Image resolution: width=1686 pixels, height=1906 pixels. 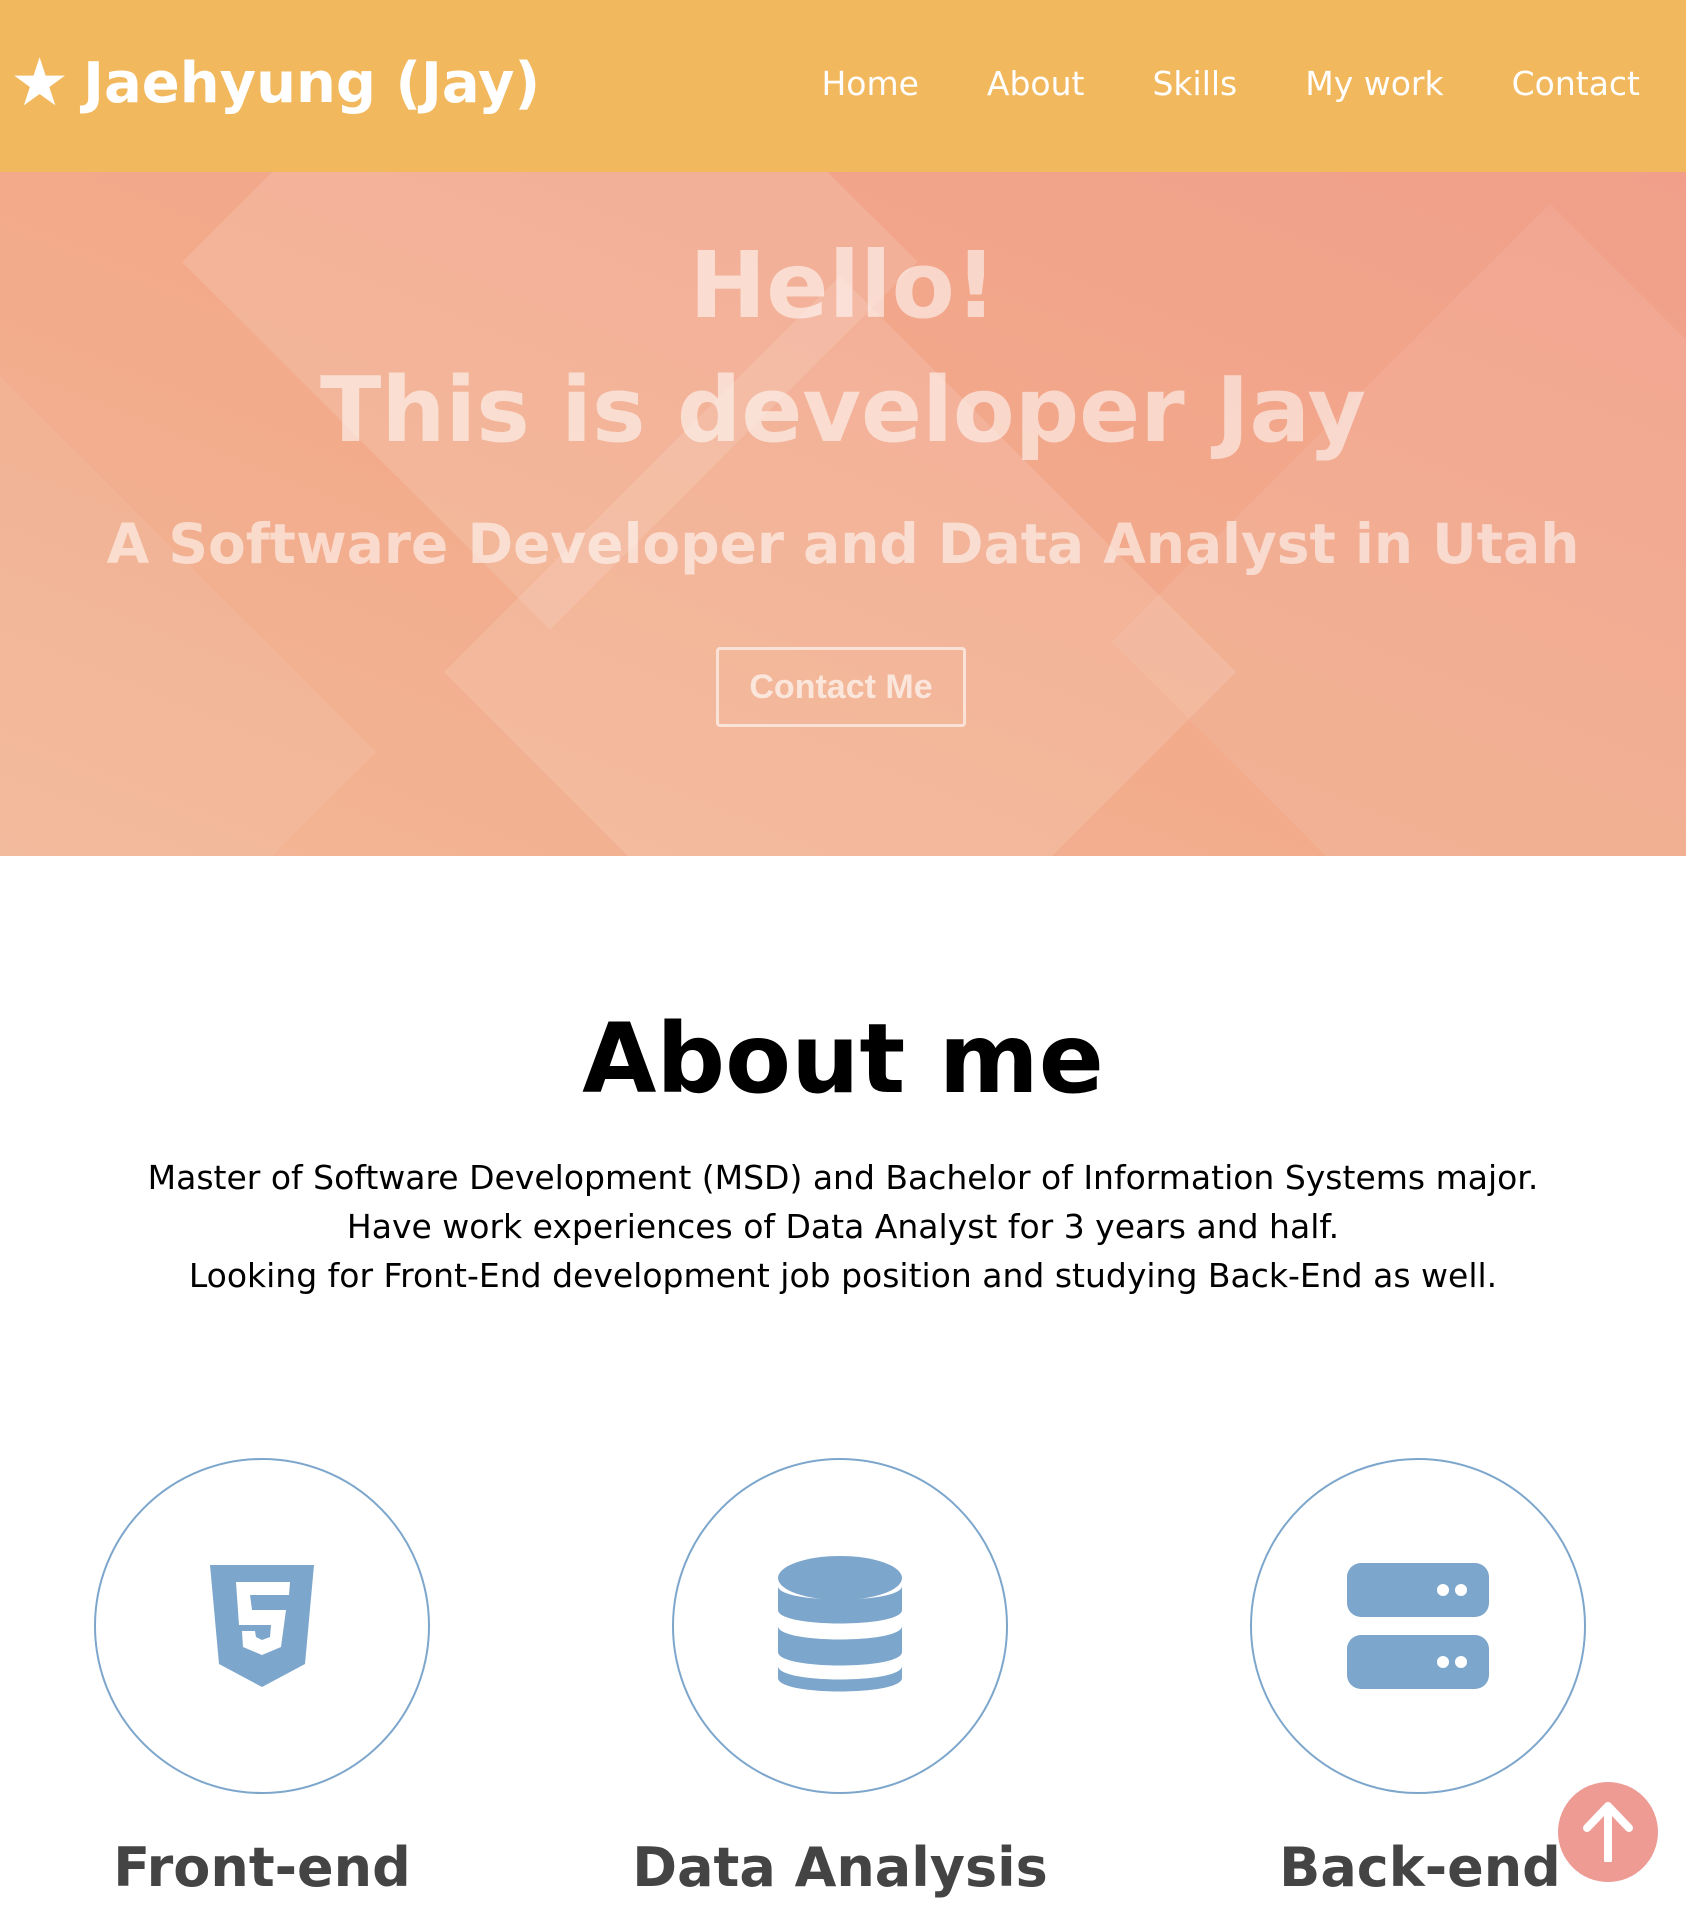 What do you see at coordinates (1194, 83) in the screenshot?
I see `nav-item-skills: Skills` at bounding box center [1194, 83].